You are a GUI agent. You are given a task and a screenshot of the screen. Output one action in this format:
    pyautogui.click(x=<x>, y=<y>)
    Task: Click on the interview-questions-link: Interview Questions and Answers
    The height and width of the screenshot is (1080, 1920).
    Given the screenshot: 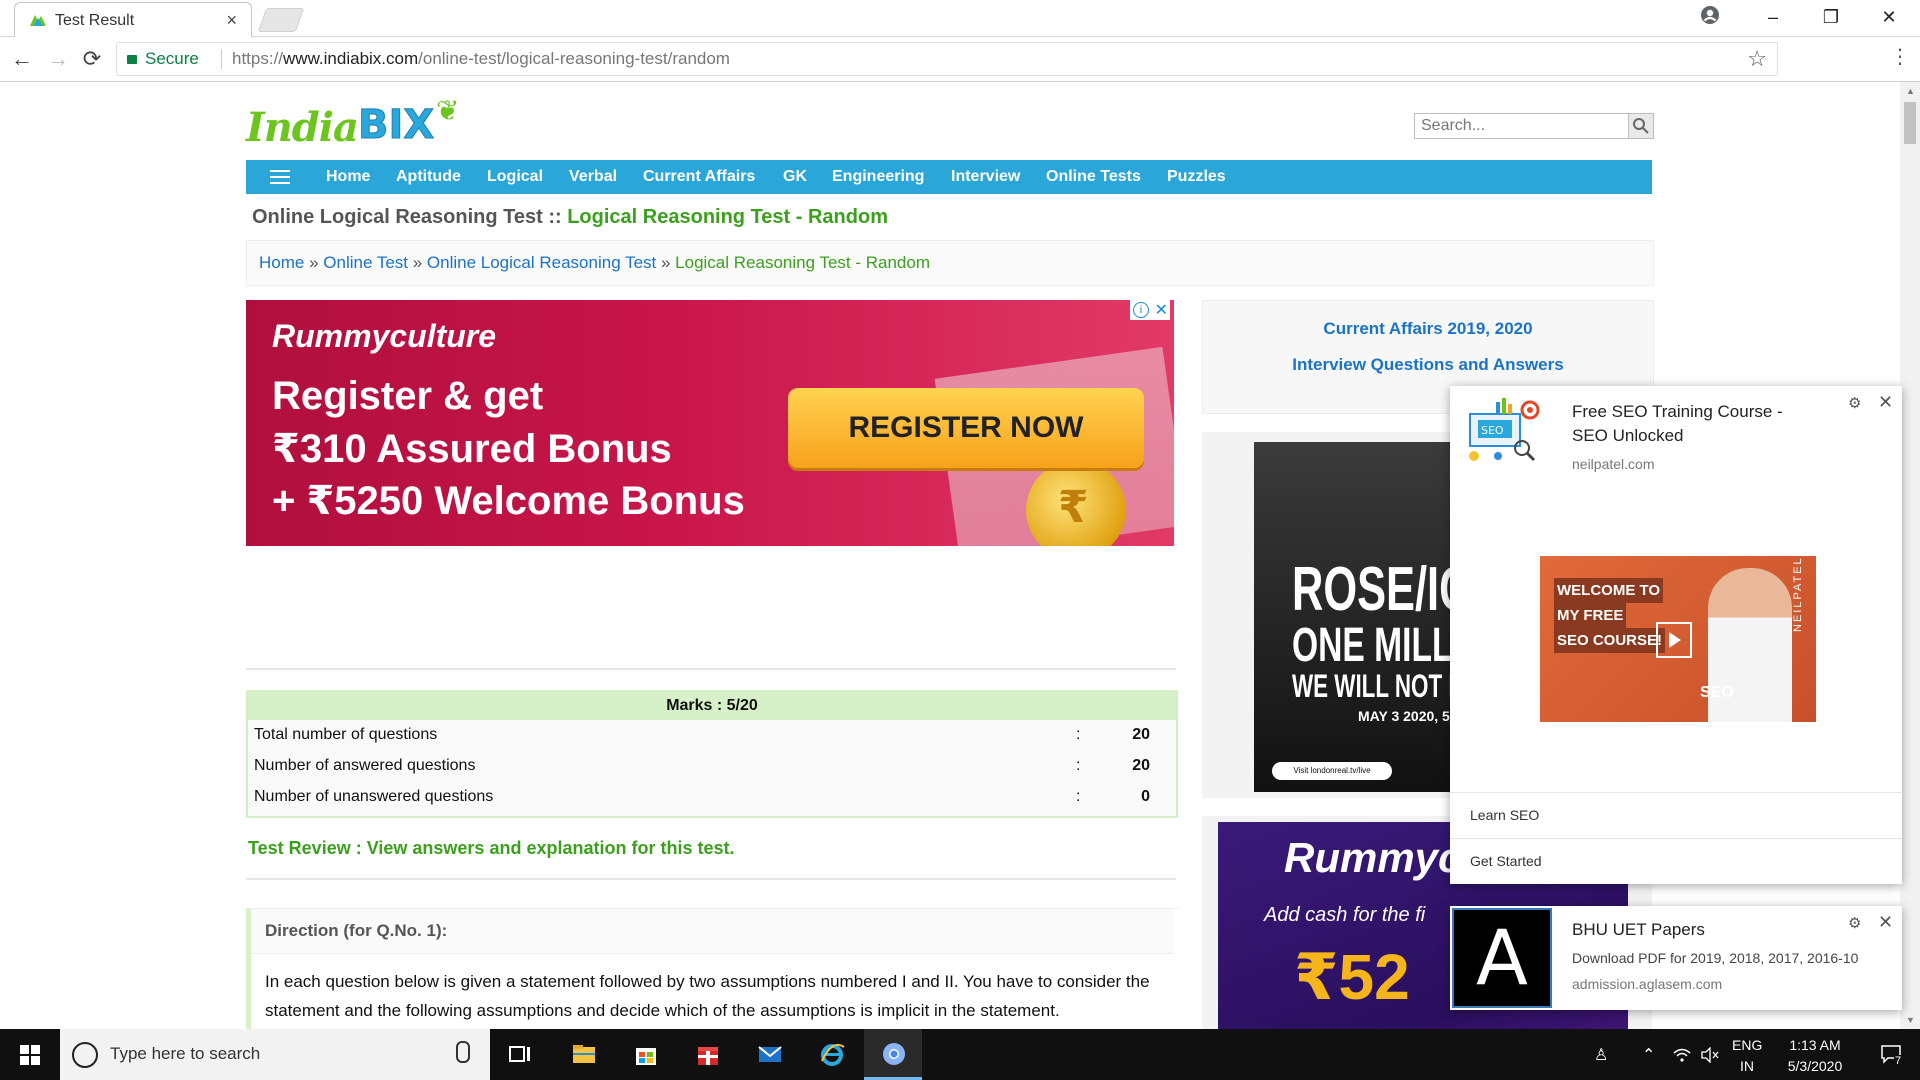 What is the action you would take?
    pyautogui.click(x=1428, y=365)
    